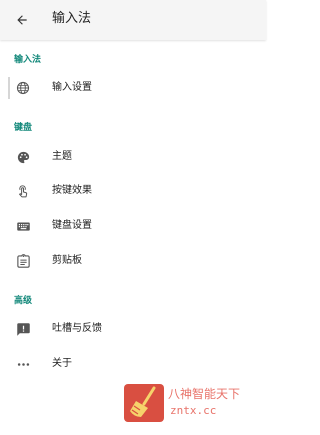  What do you see at coordinates (23, 226) in the screenshot?
I see `keyboard-icon` at bounding box center [23, 226].